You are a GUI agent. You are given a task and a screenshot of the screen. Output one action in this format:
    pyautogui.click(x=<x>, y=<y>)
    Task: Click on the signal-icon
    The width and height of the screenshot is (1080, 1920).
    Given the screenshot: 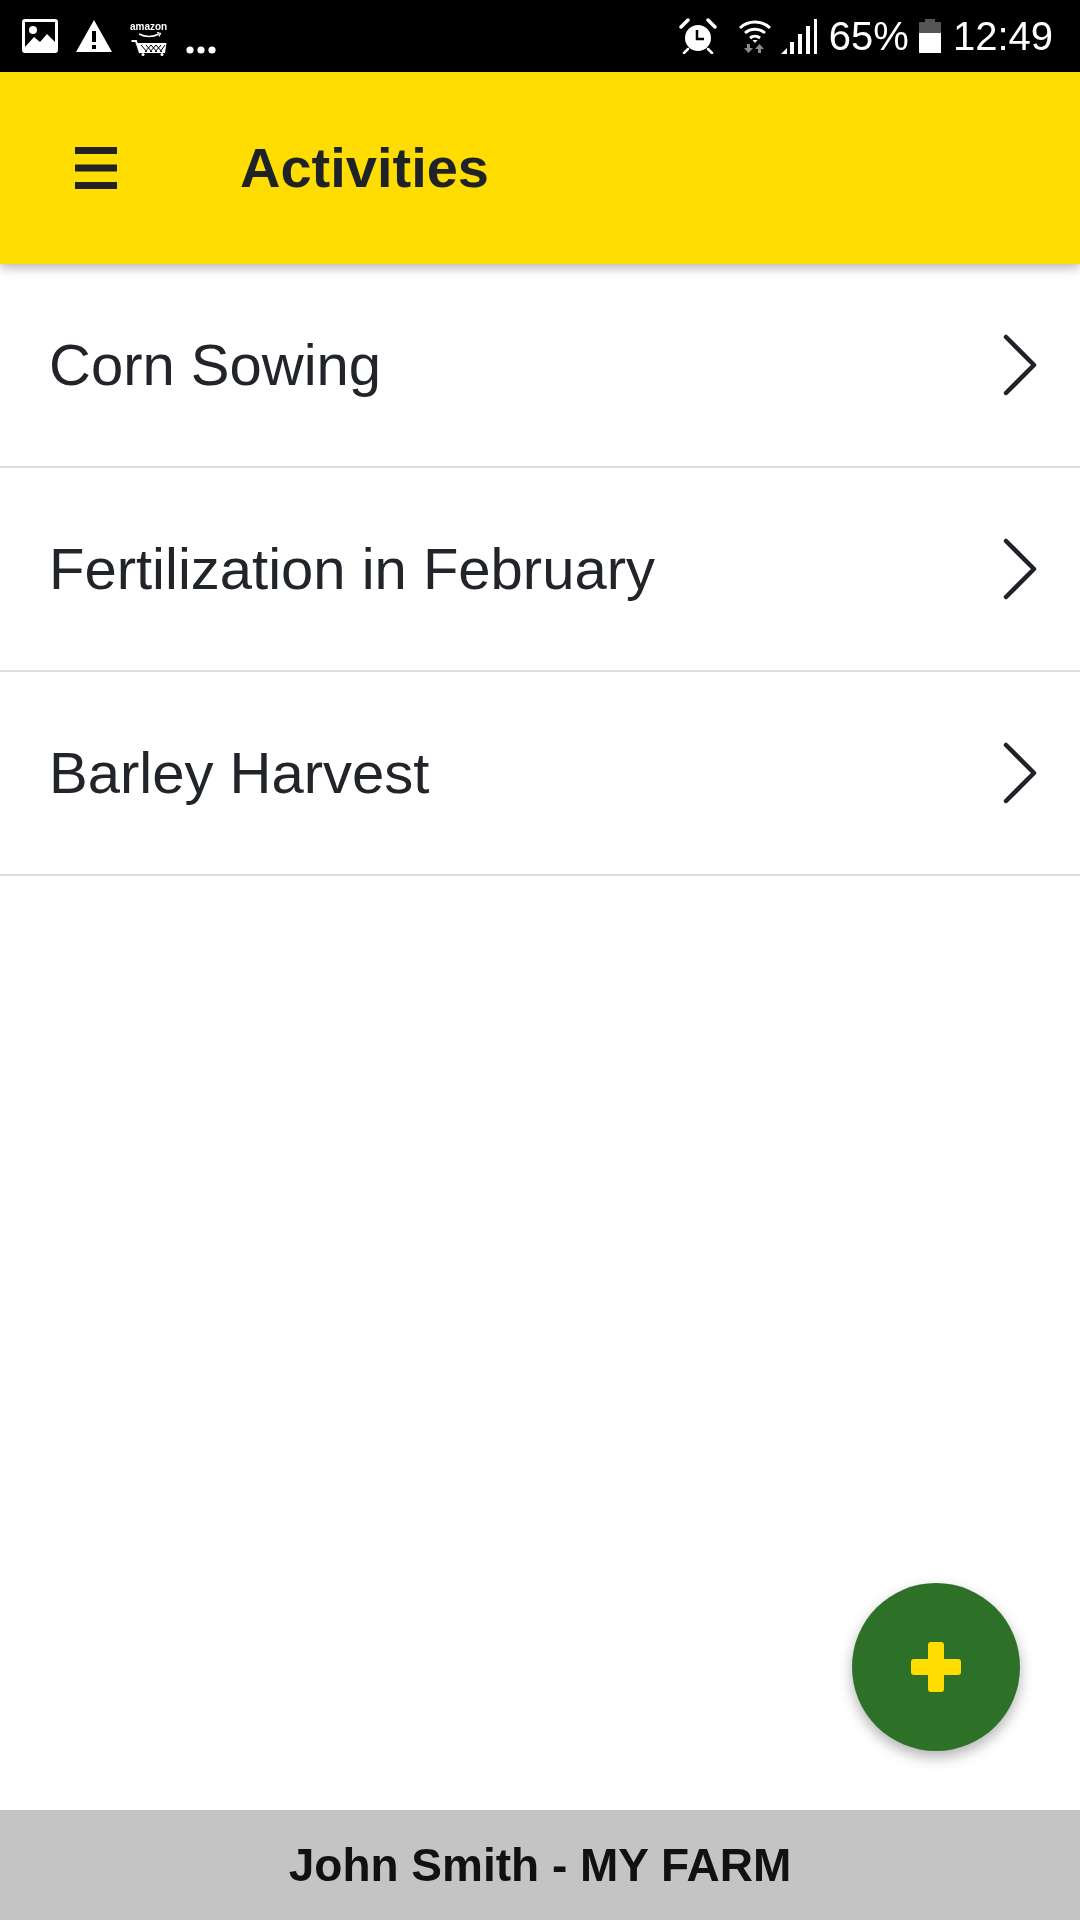 What is the action you would take?
    pyautogui.click(x=798, y=36)
    